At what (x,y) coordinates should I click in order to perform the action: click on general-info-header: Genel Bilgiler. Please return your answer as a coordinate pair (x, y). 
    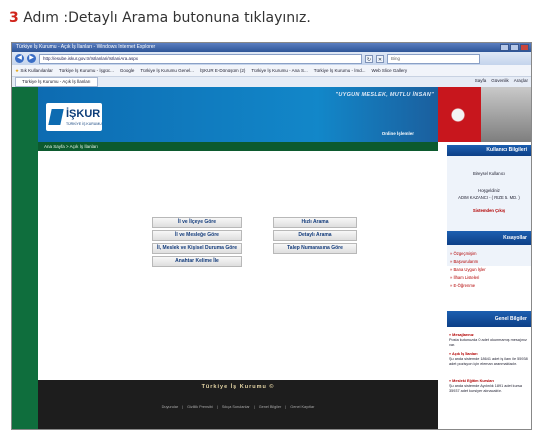
    Looking at the image, I should click on (489, 319).